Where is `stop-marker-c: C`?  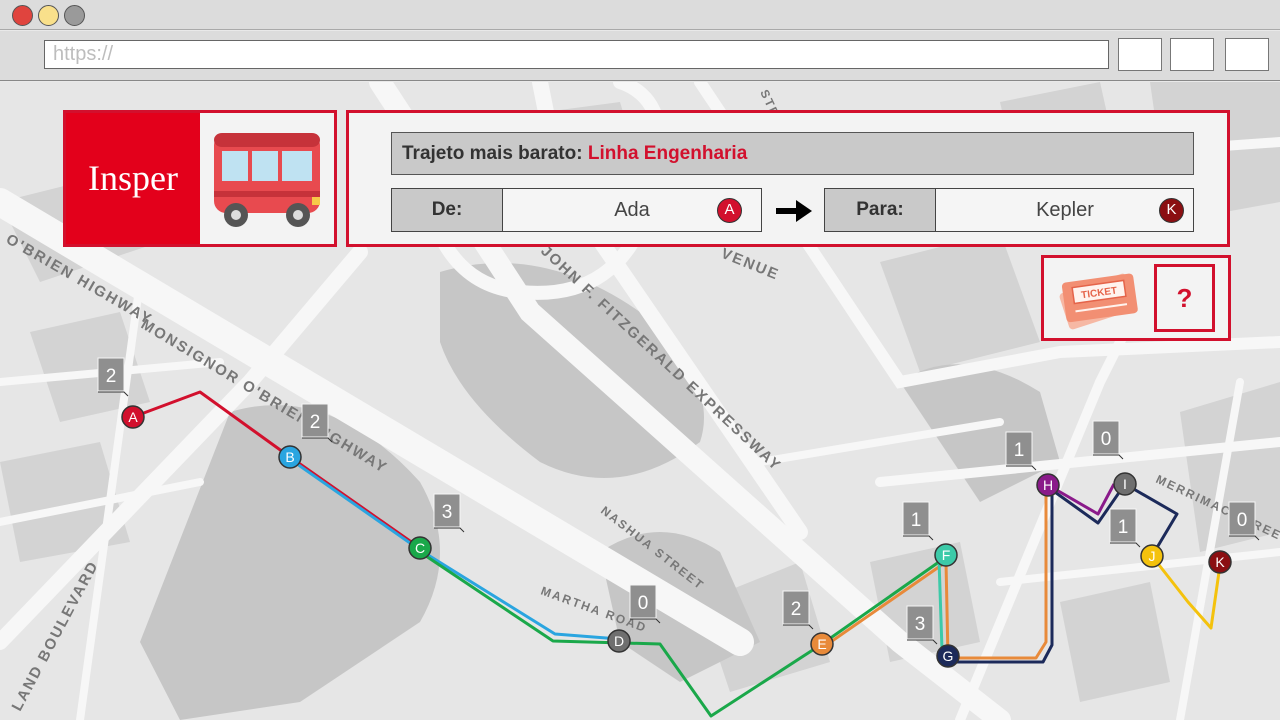 stop-marker-c: C is located at coordinates (420, 548).